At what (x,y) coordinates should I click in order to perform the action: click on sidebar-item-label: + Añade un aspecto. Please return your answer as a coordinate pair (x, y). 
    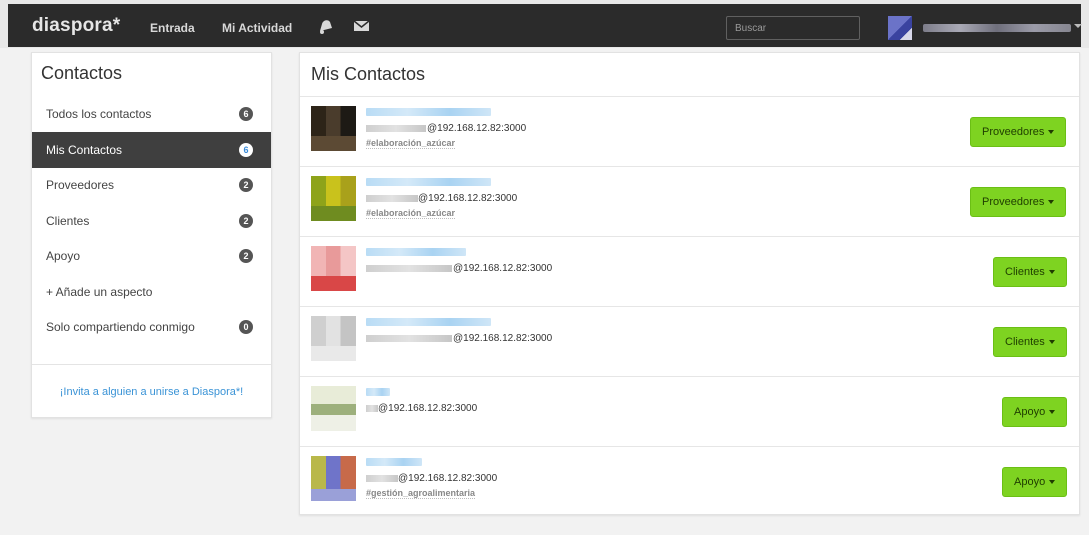
    Looking at the image, I should click on (99, 292).